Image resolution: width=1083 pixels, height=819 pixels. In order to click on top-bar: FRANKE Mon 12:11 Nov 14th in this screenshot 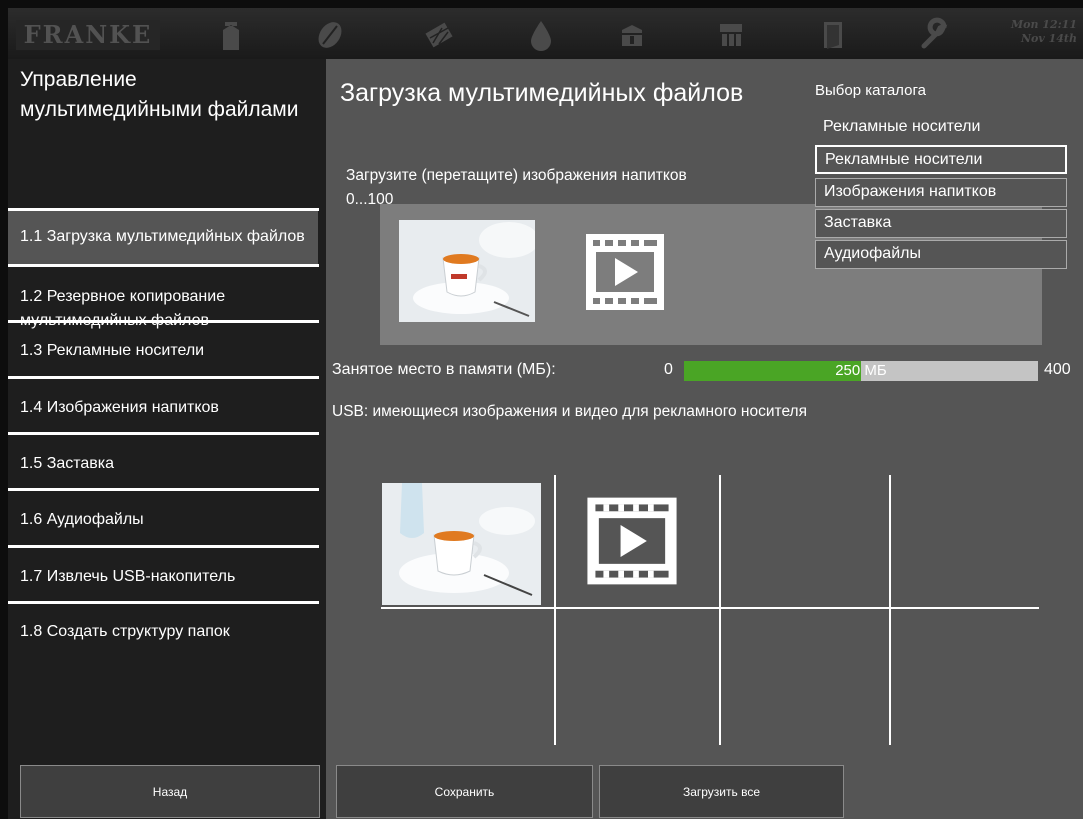, I will do `click(545, 33)`.